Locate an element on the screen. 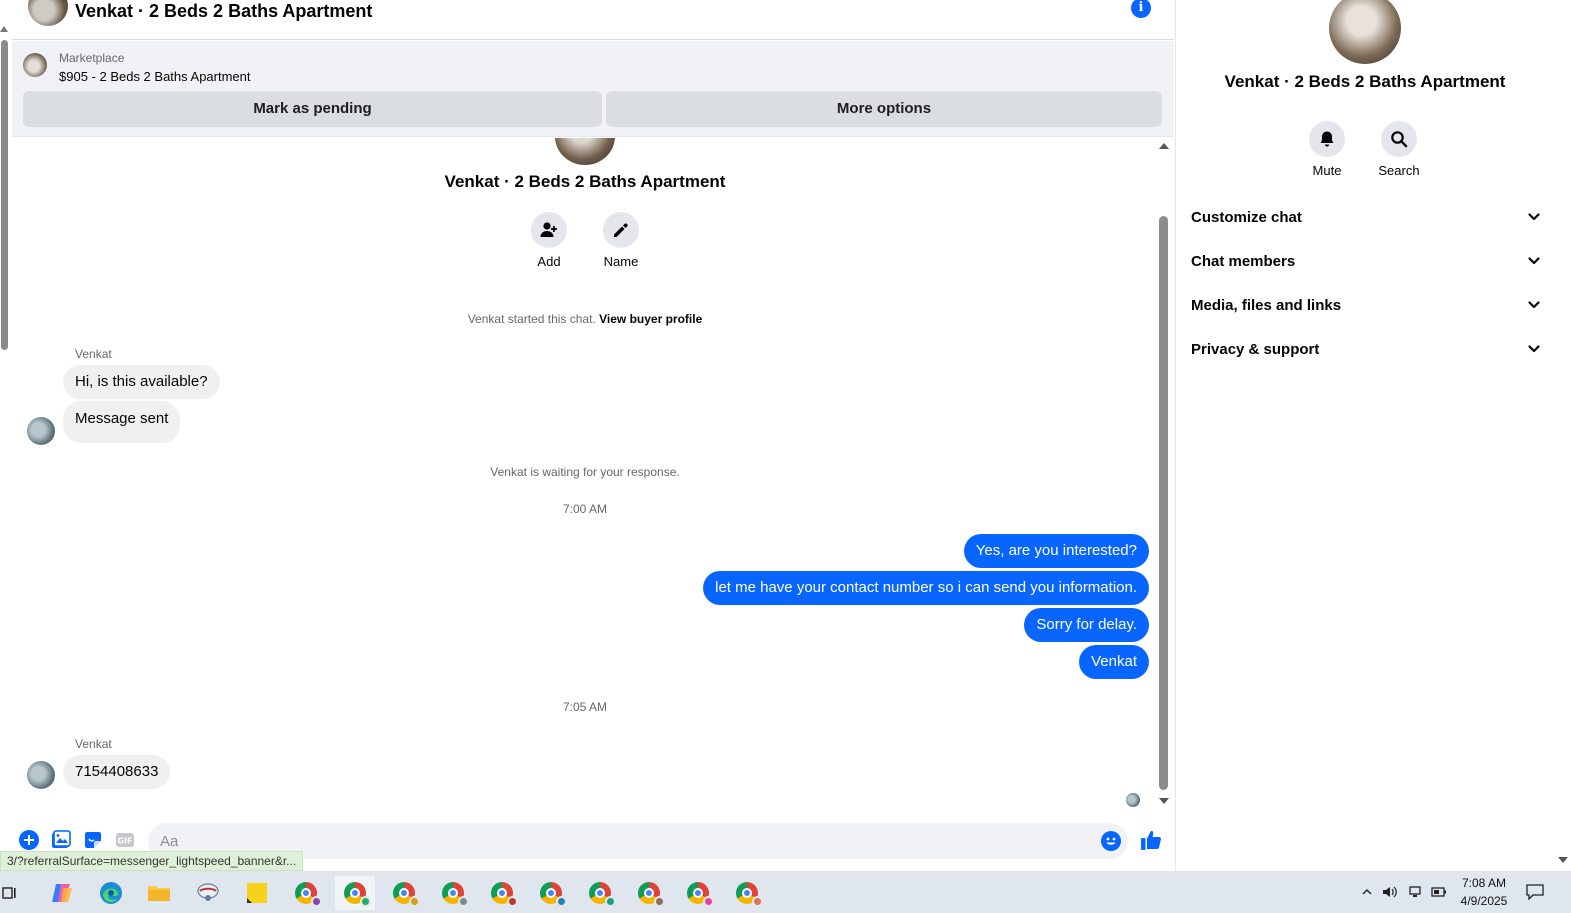 The height and width of the screenshot is (913, 1571). search-button: Search is located at coordinates (1399, 149).